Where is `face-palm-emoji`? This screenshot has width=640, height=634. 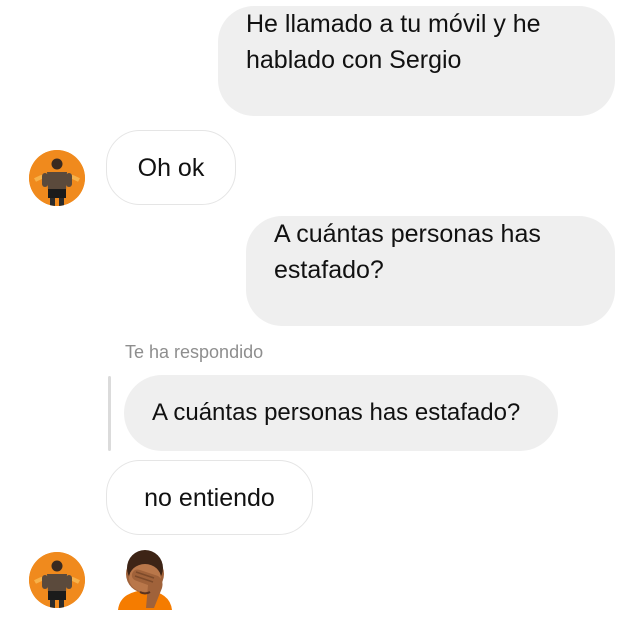 face-palm-emoji is located at coordinates (145, 579).